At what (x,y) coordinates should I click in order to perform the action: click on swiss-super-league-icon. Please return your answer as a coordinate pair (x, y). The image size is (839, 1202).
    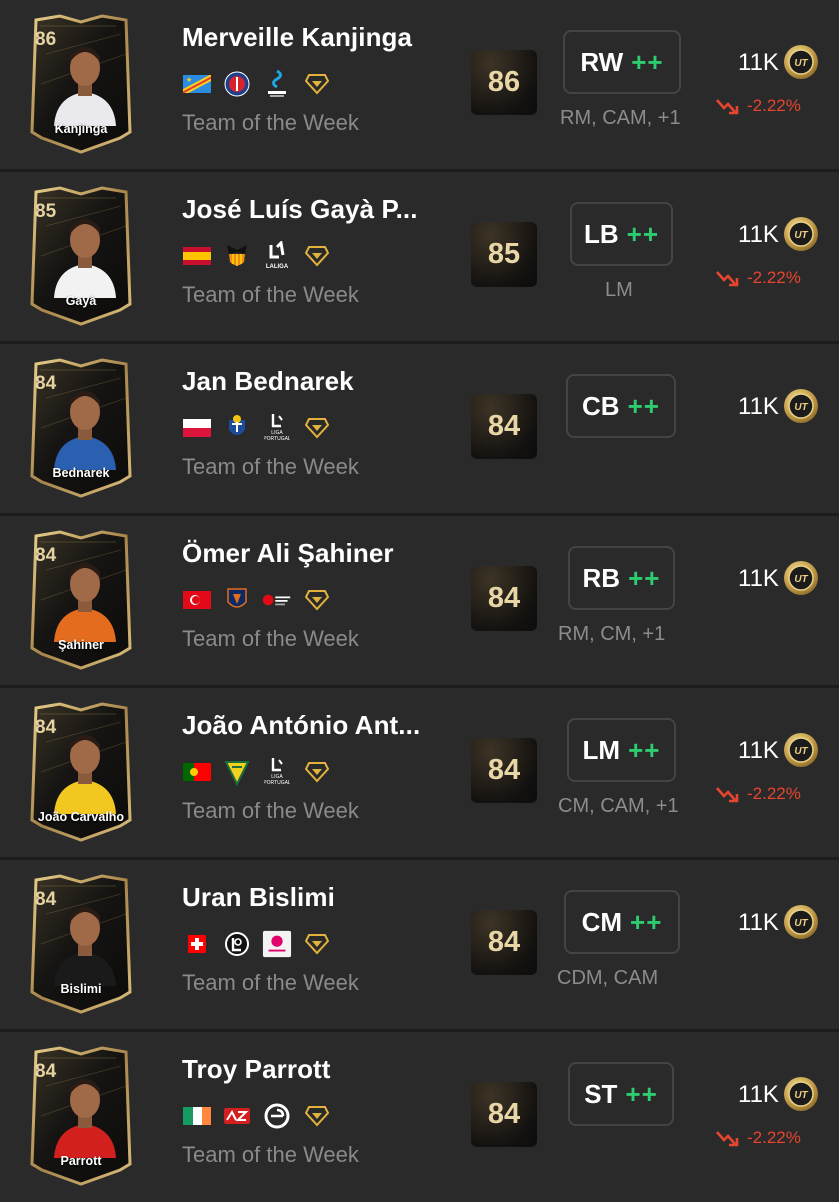
    Looking at the image, I should click on (277, 944).